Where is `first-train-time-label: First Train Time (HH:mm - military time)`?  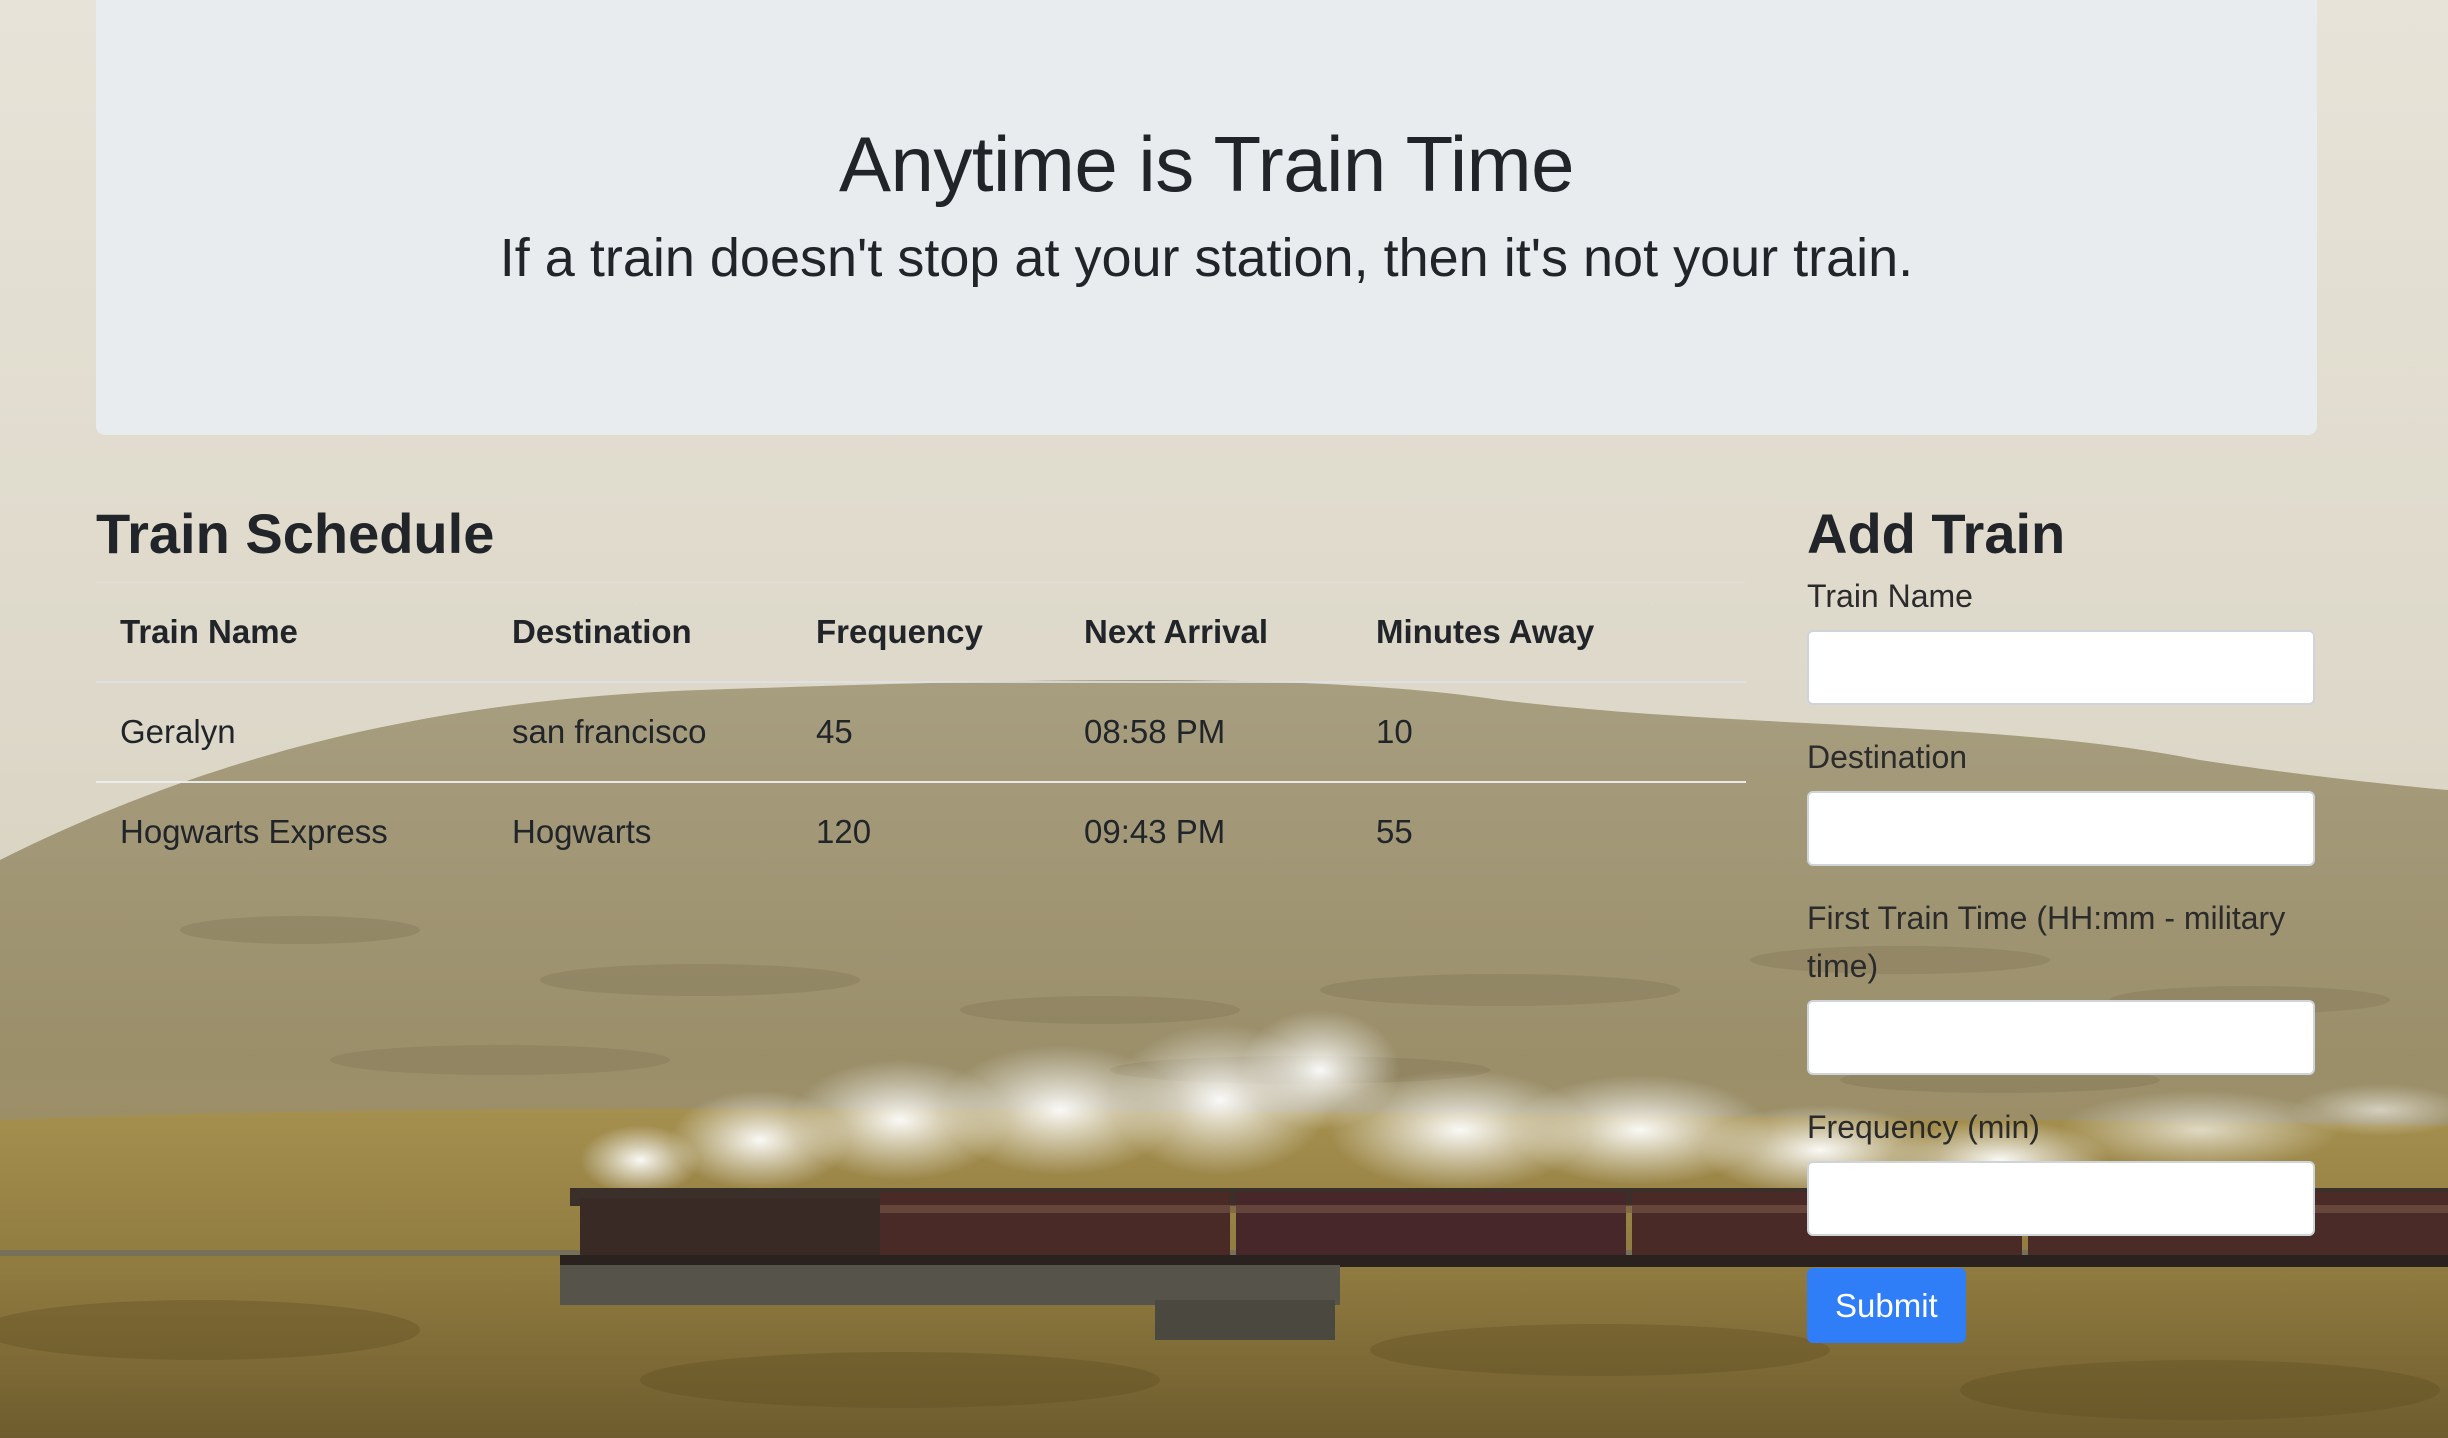
first-train-time-label: First Train Time (HH:mm - military time) is located at coordinates (2046, 942).